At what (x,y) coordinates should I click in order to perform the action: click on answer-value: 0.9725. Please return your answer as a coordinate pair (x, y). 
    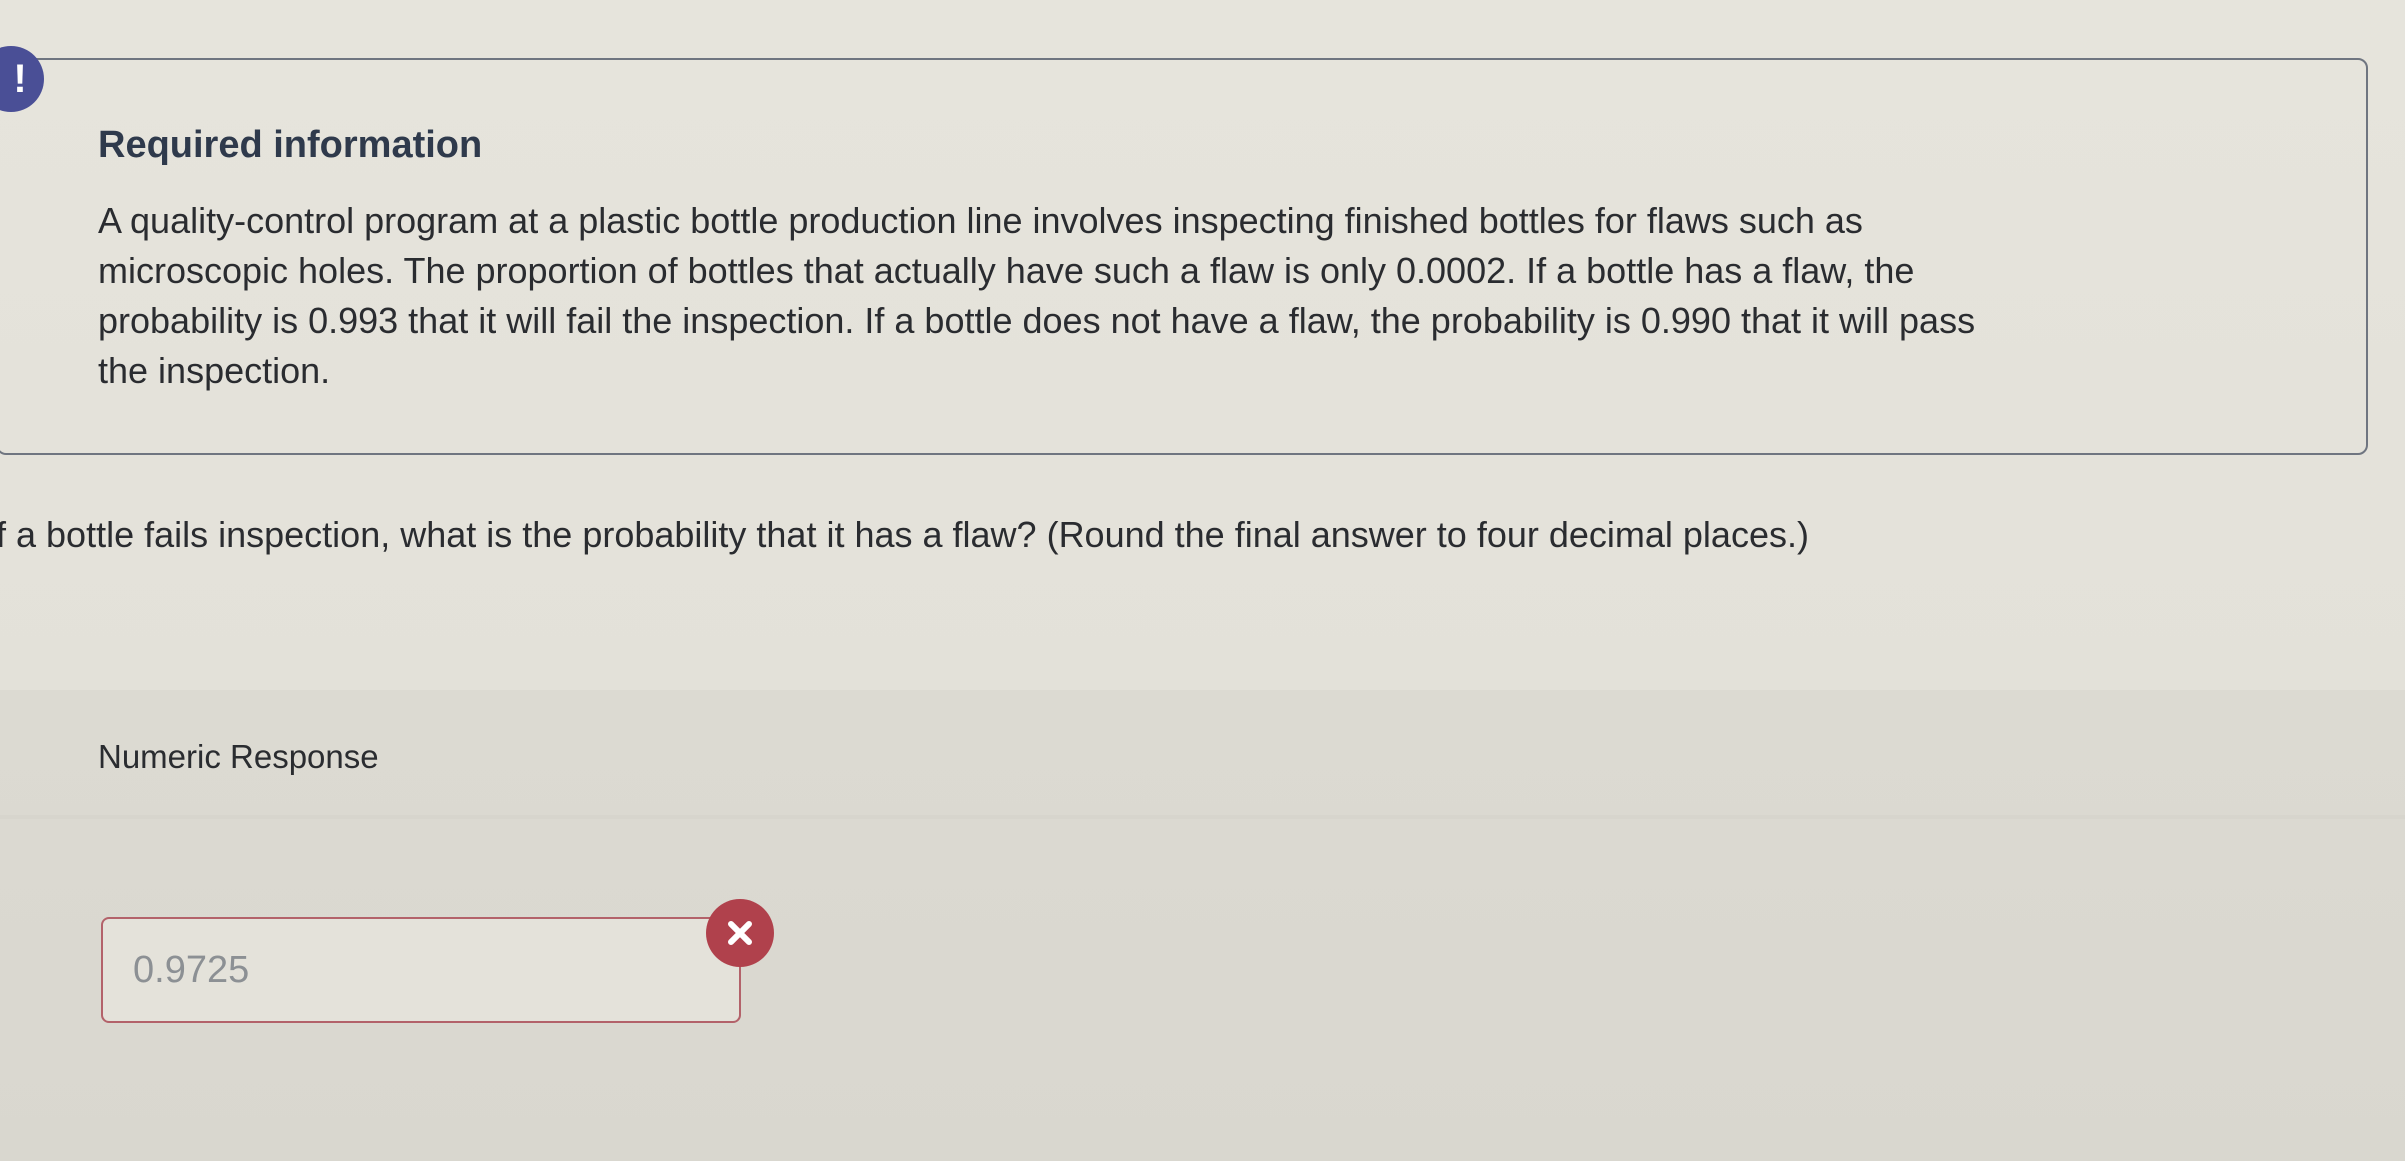
    Looking at the image, I should click on (191, 969).